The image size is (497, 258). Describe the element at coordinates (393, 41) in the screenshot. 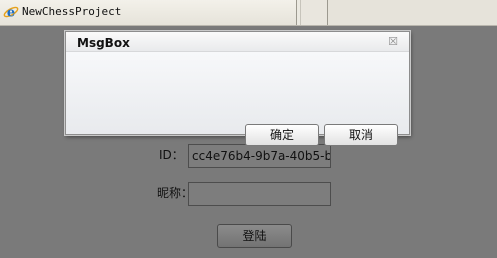

I see `close-icon: ☒` at that location.